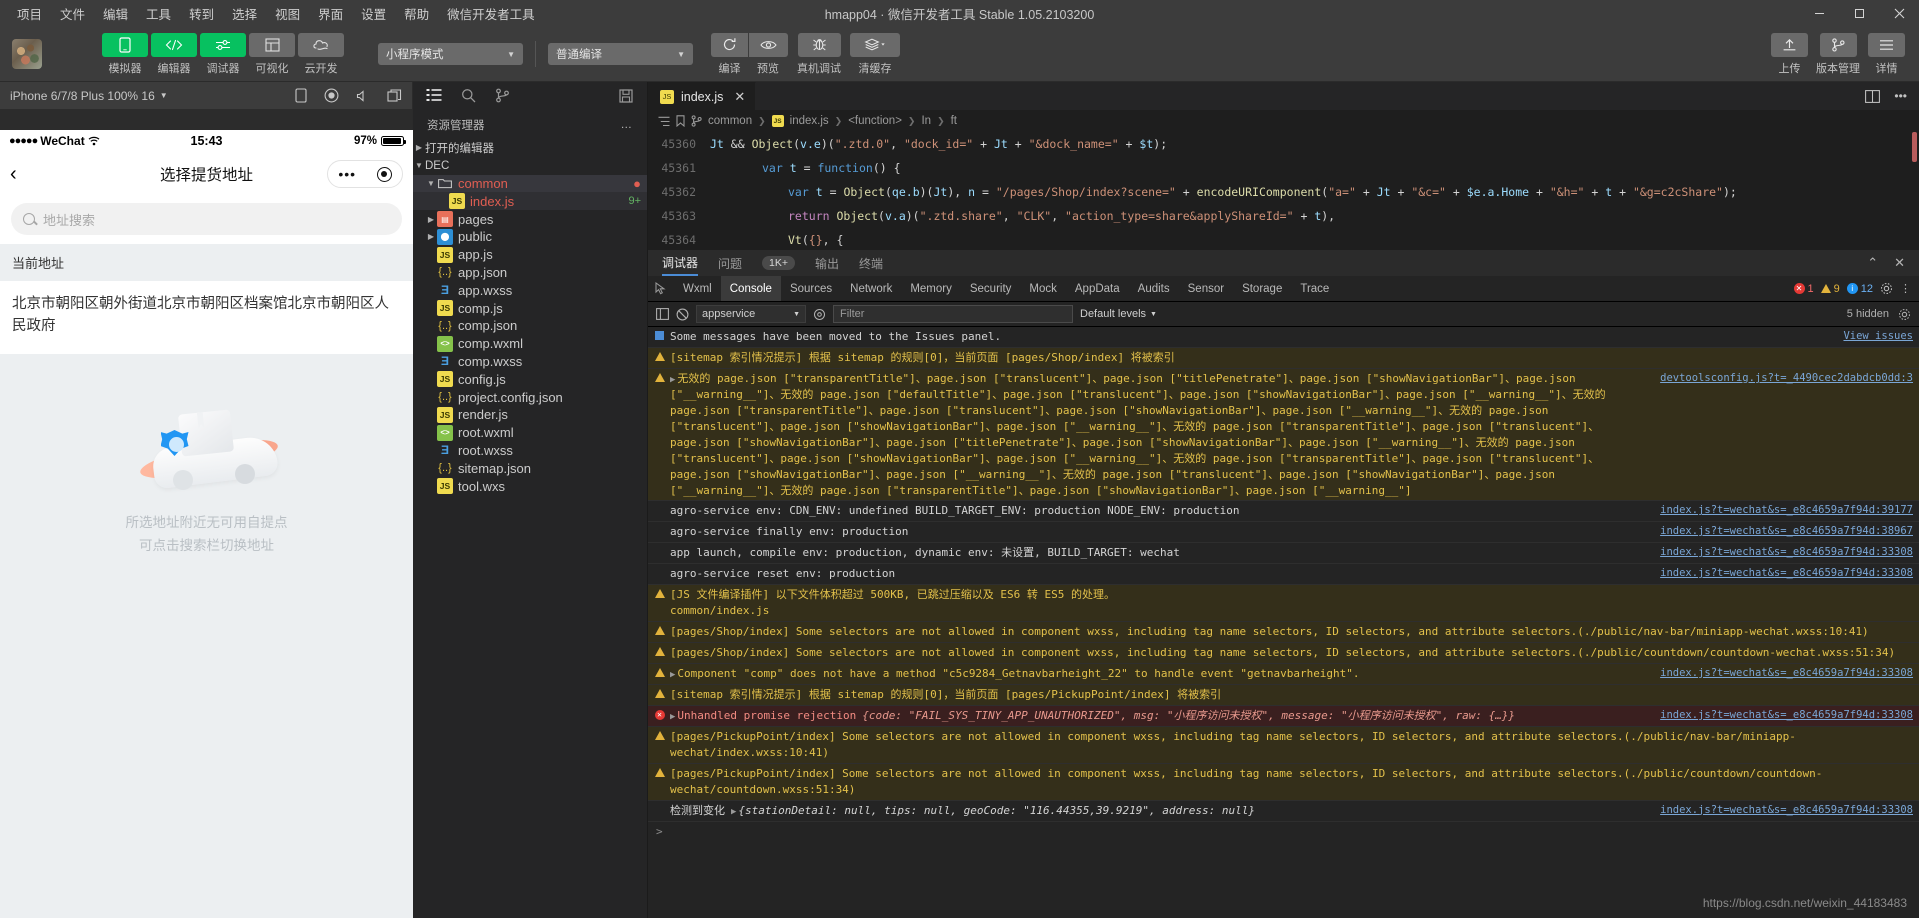 The image size is (1919, 918). What do you see at coordinates (1097, 288) in the screenshot?
I see `devtools-tab-appdata: AppData` at bounding box center [1097, 288].